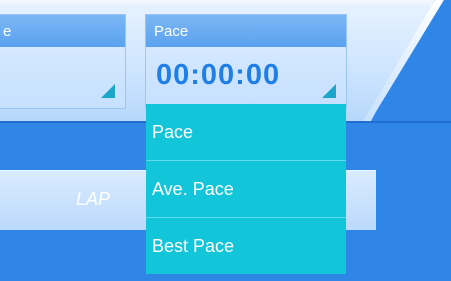 This screenshot has width=451, height=281. Describe the element at coordinates (62, 31) in the screenshot. I see `left-field-header: e` at that location.